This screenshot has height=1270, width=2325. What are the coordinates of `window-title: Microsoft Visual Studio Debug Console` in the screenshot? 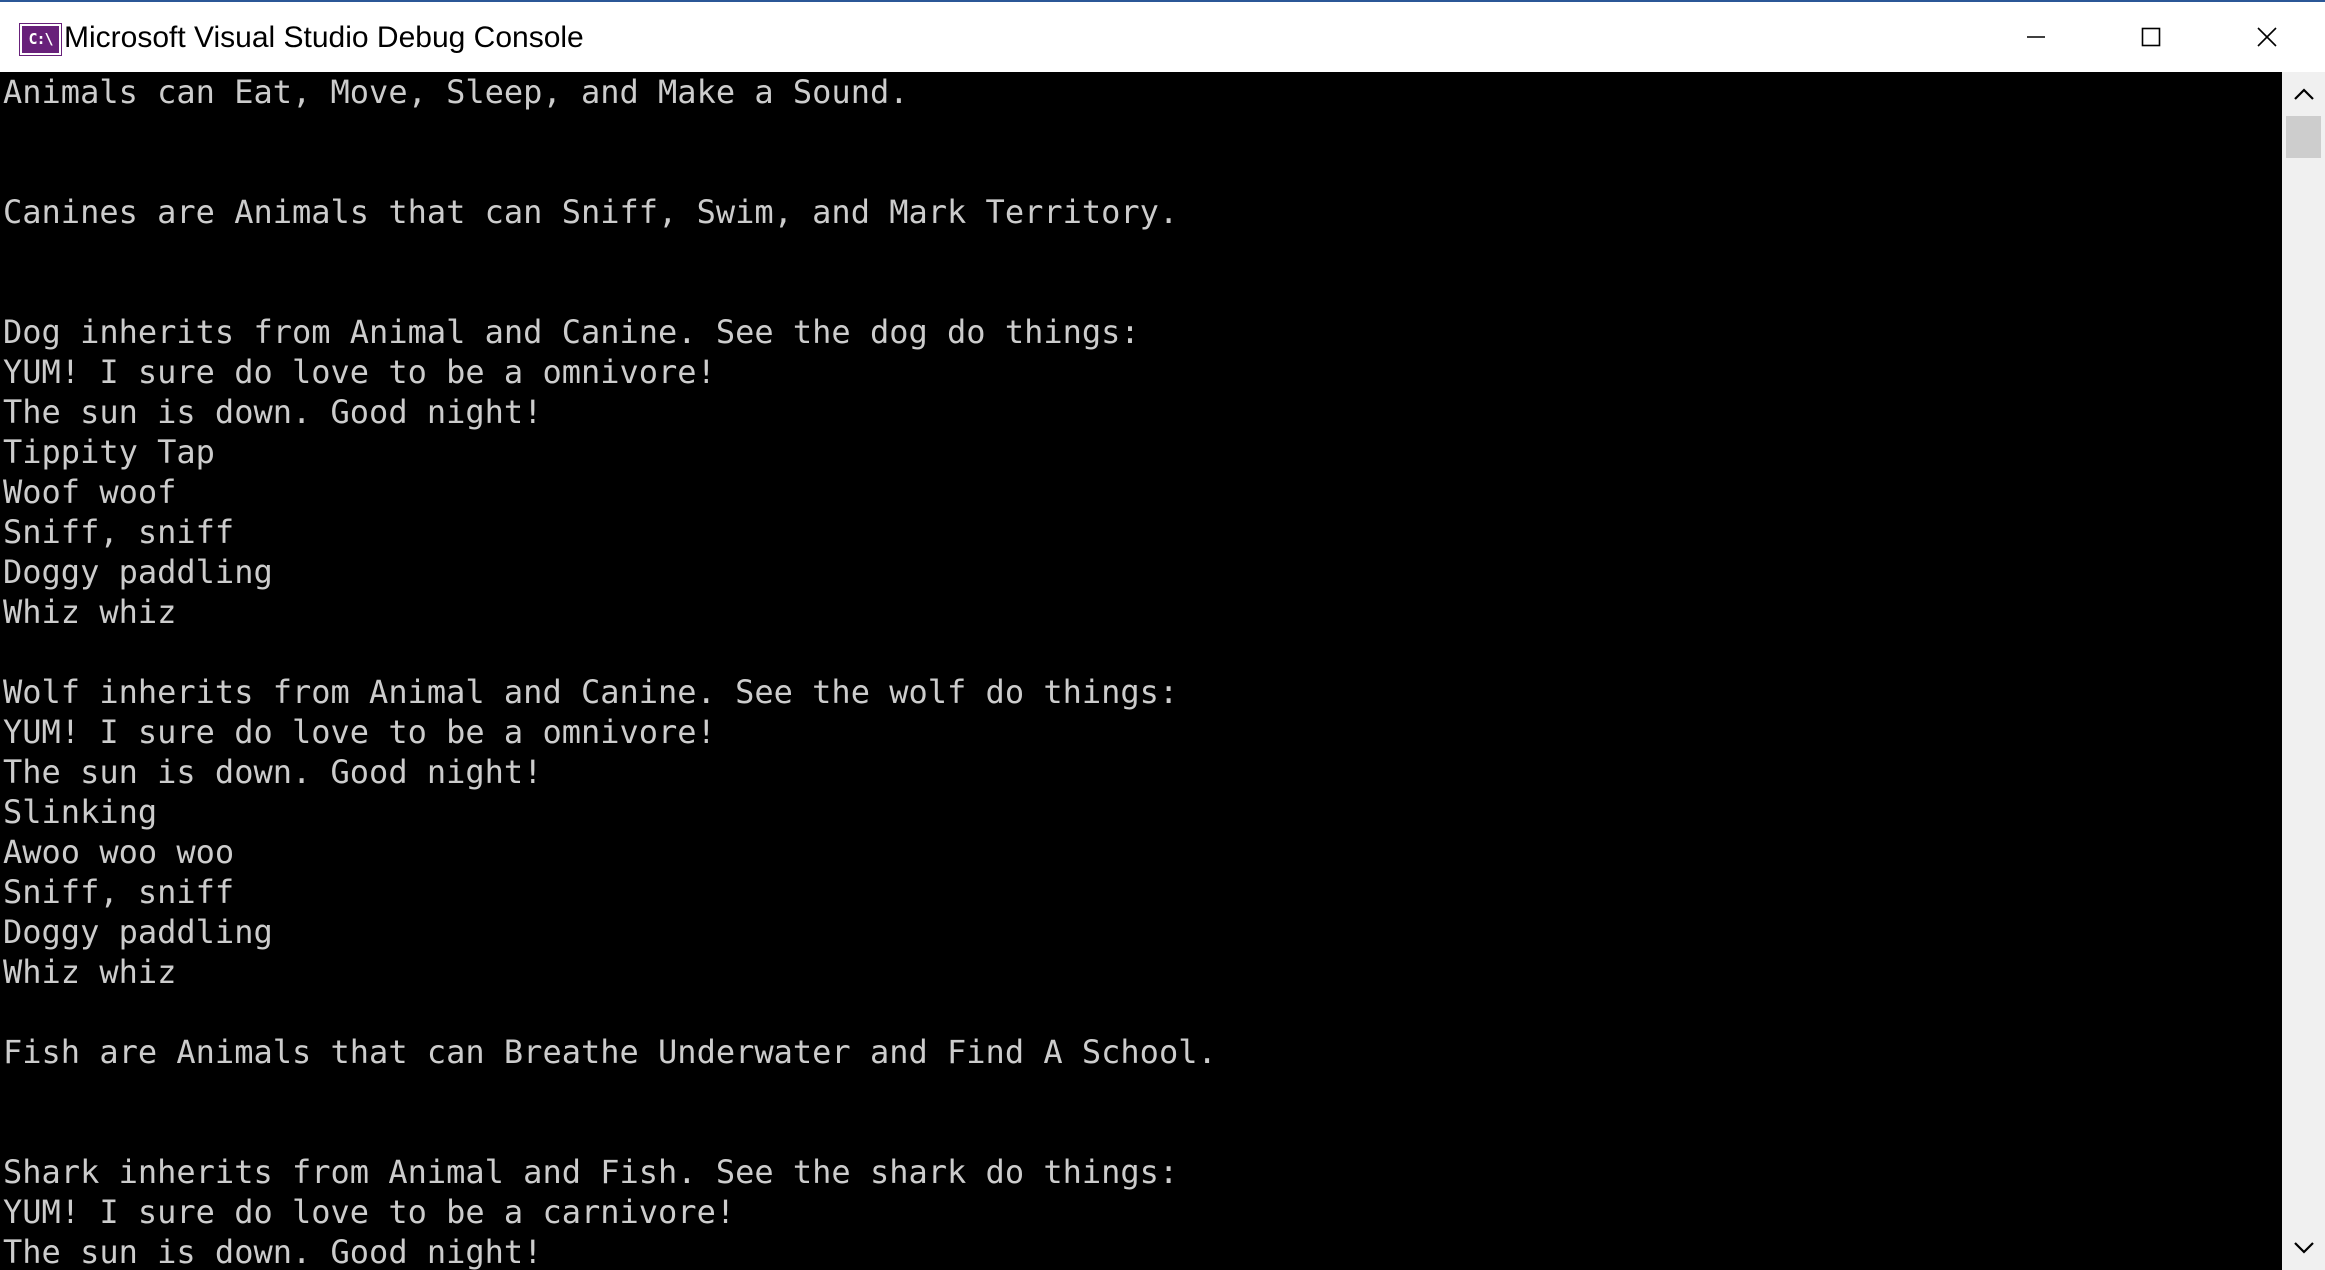 It's located at (324, 37).